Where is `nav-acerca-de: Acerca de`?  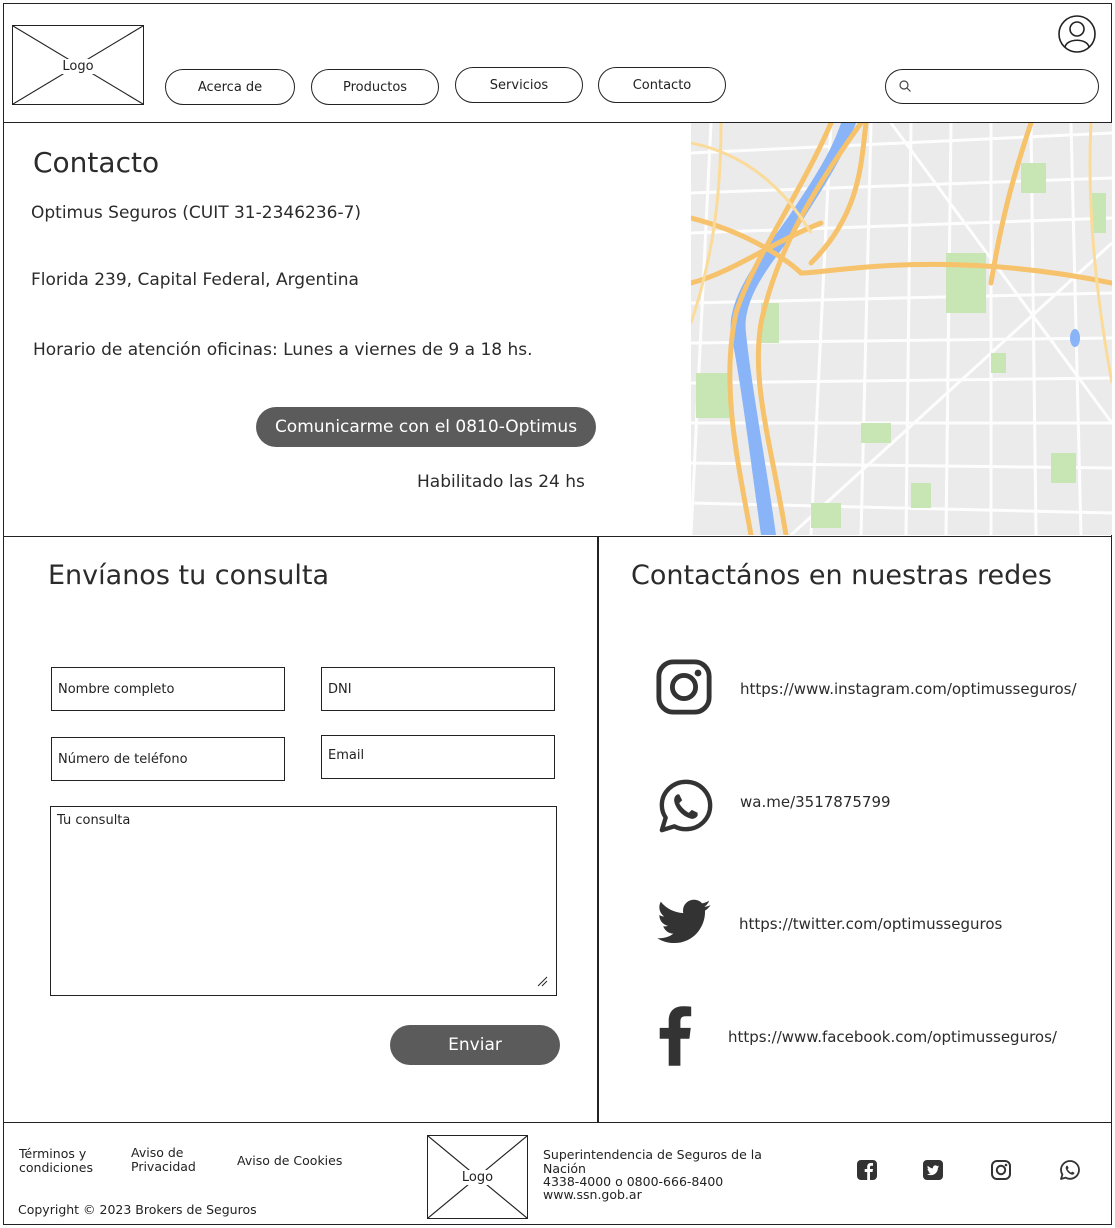
nav-acerca-de: Acerca de is located at coordinates (230, 87).